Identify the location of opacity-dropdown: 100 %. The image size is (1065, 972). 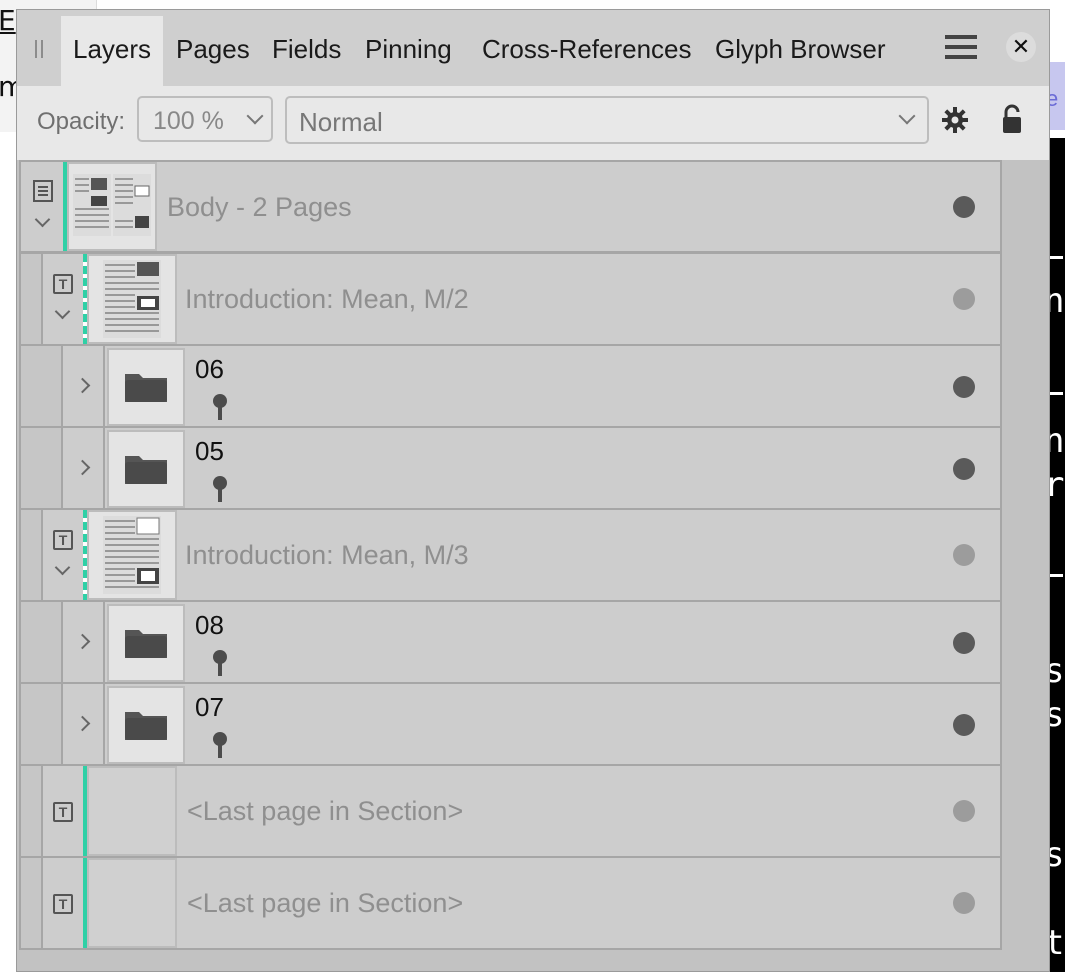
(205, 119).